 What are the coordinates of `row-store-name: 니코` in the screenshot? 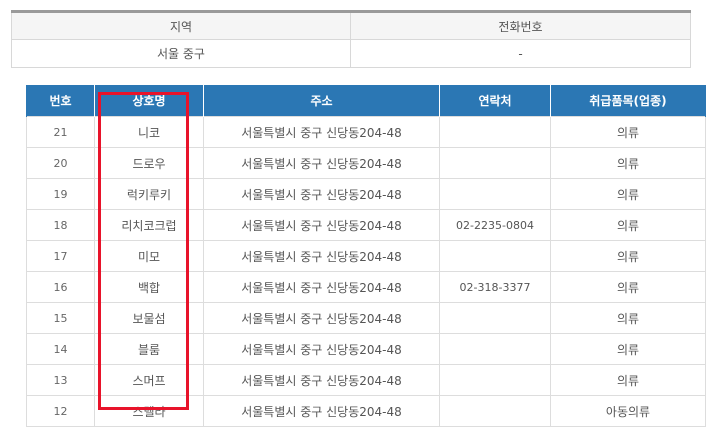 It's located at (149, 132).